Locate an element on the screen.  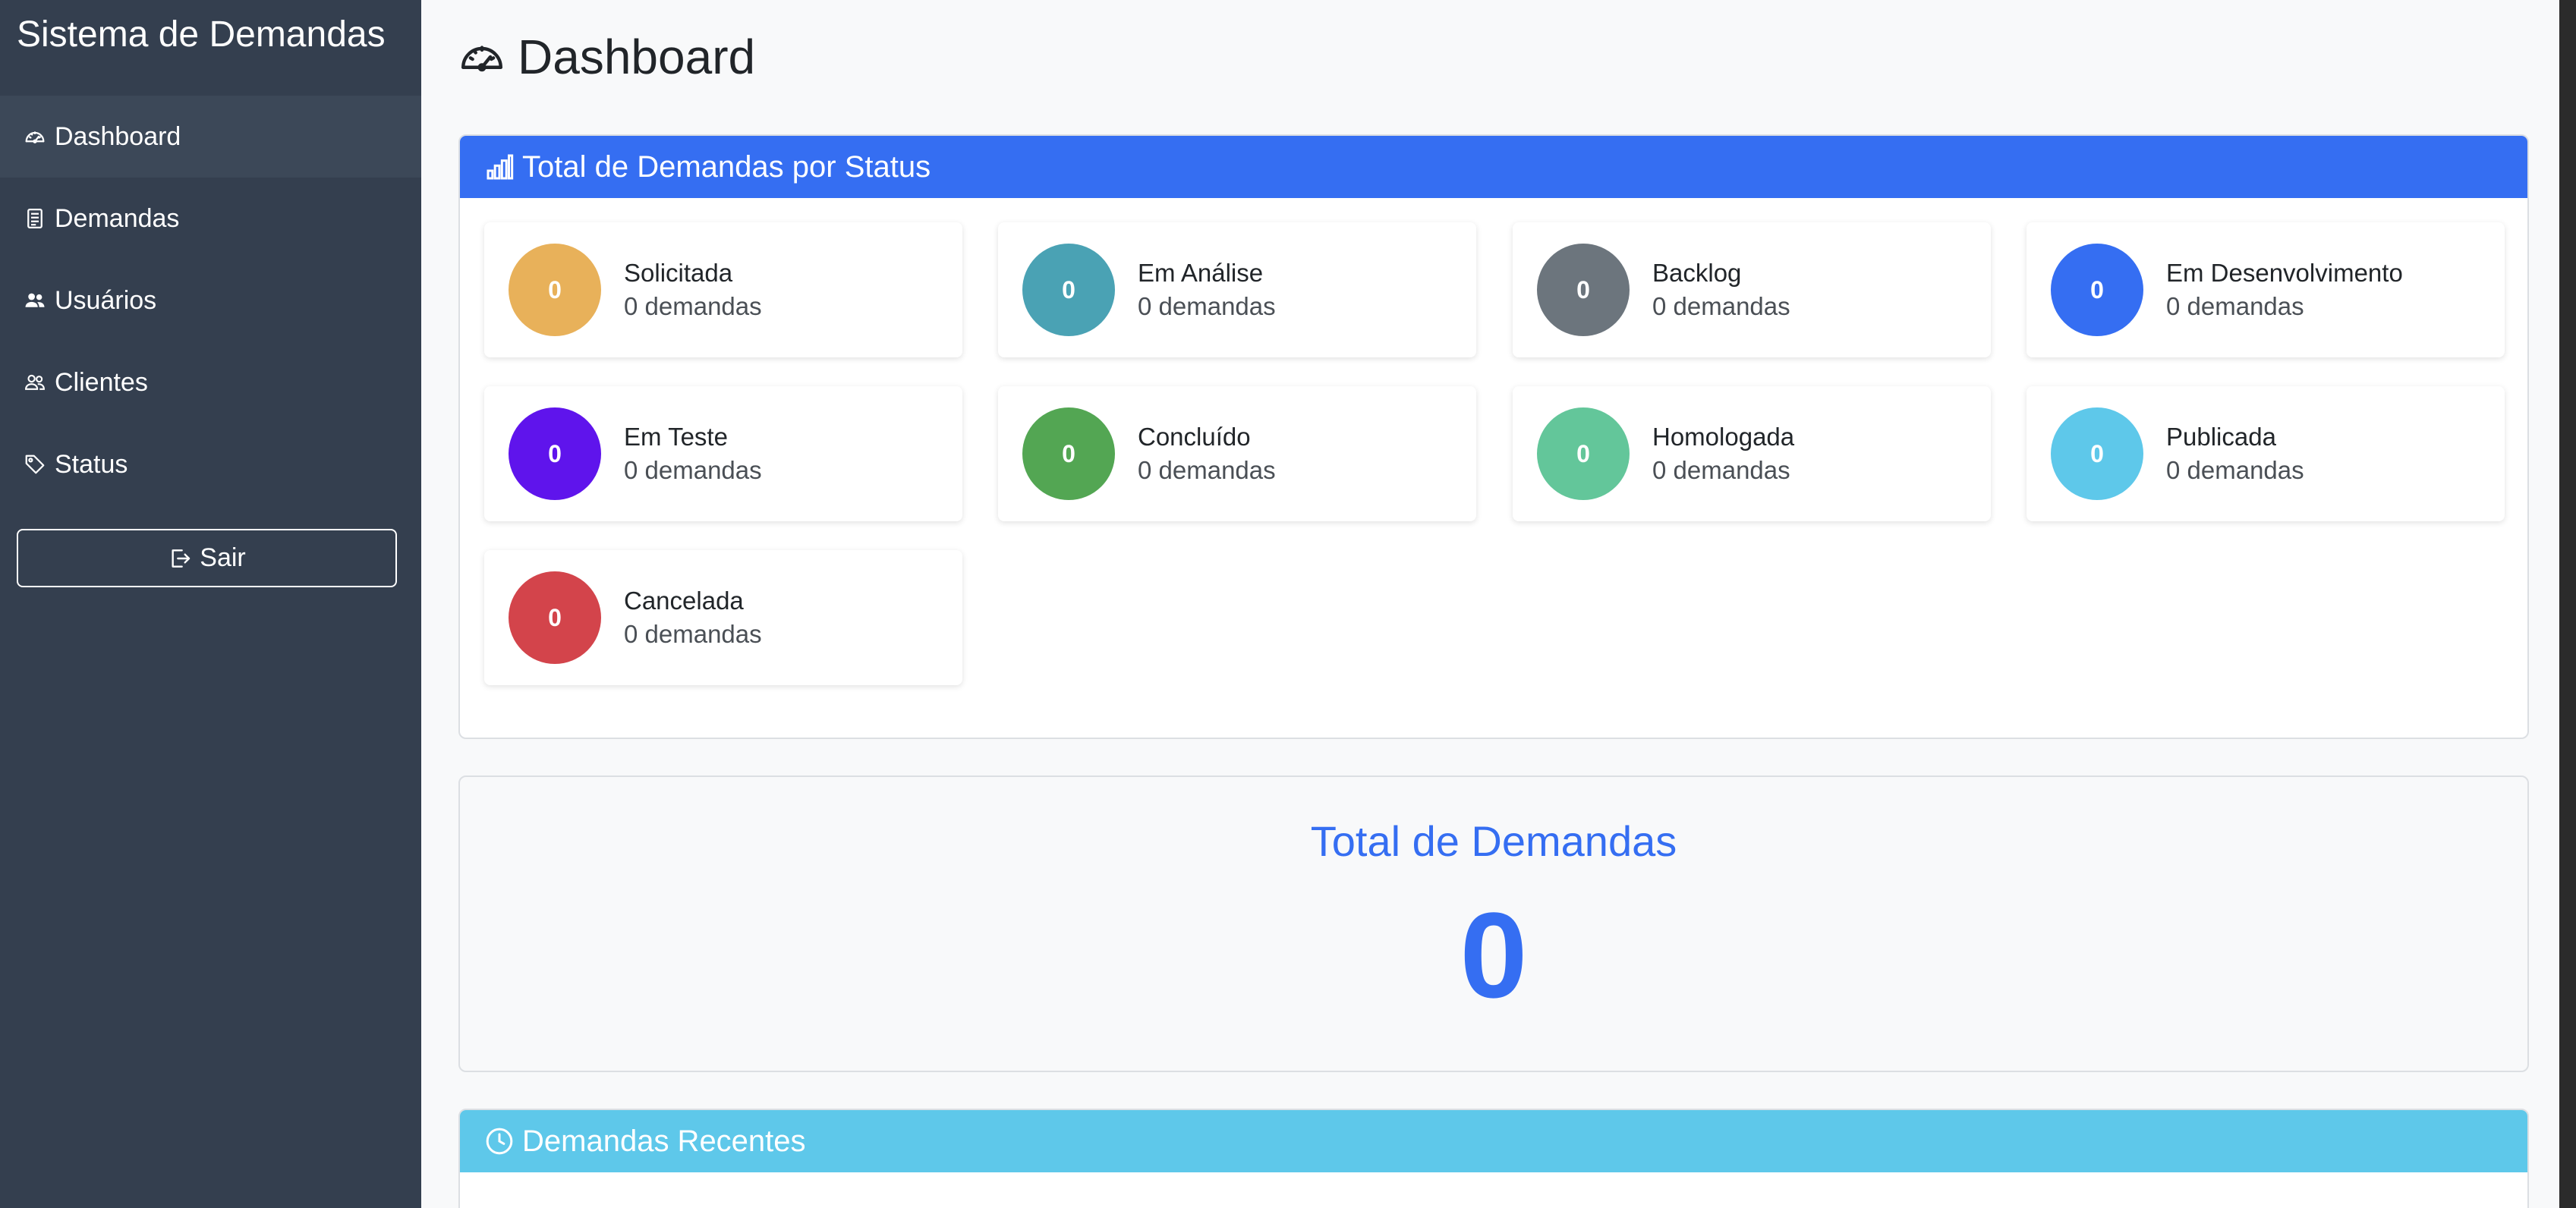
users-icon is located at coordinates (35, 300).